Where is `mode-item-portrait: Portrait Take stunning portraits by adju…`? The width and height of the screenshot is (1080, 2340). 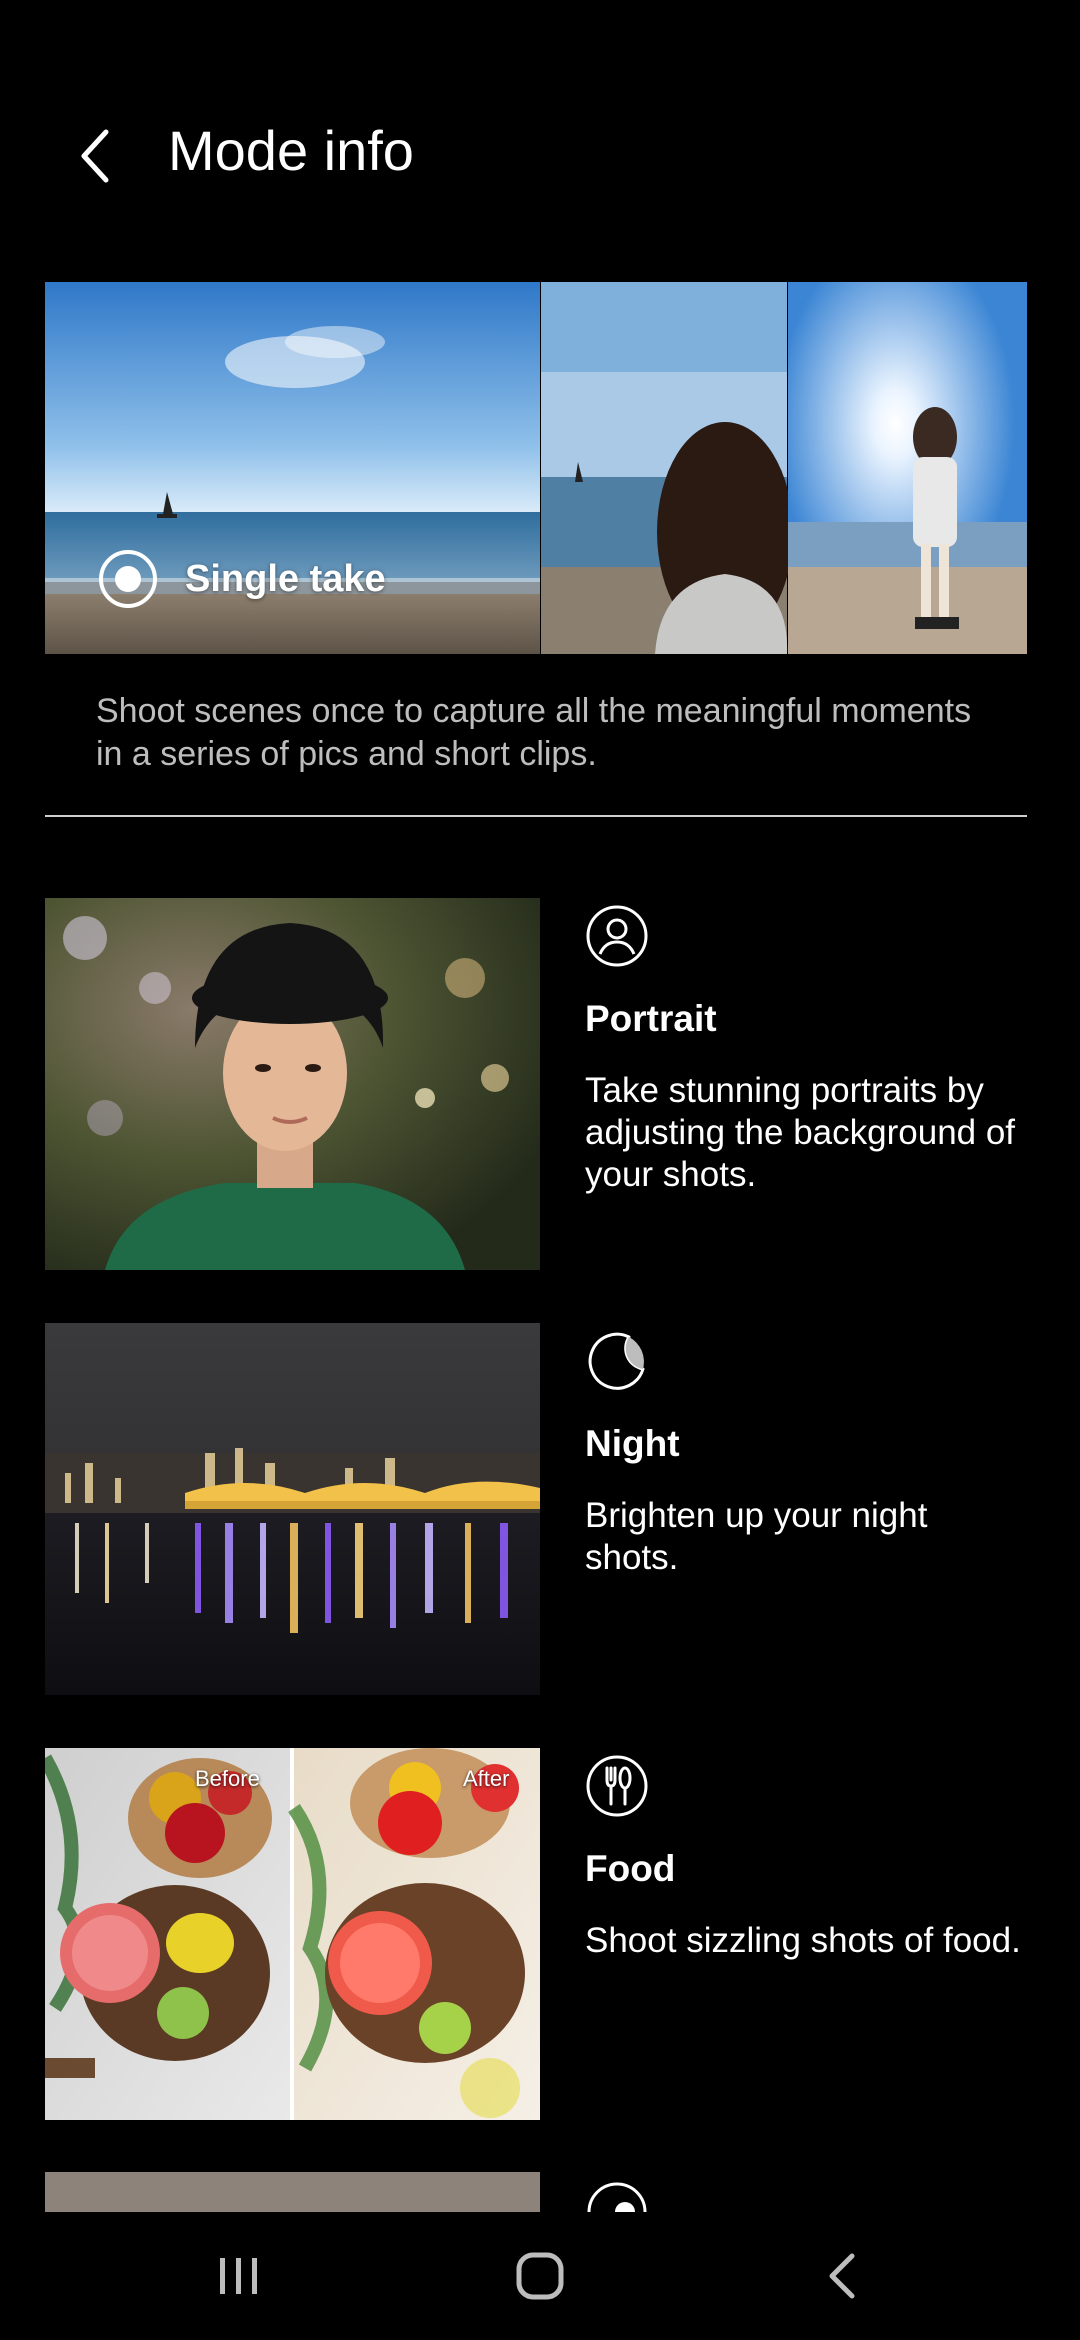 mode-item-portrait: Portrait Take stunning portraits by adju… is located at coordinates (545, 1084).